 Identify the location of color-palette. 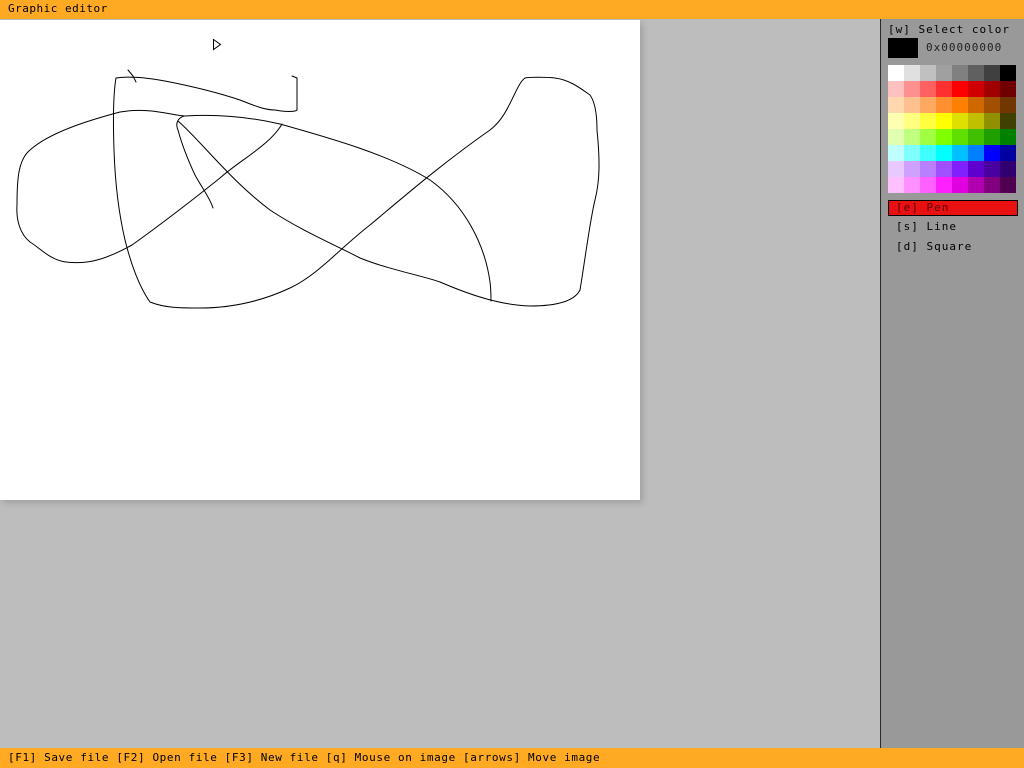
(952, 129).